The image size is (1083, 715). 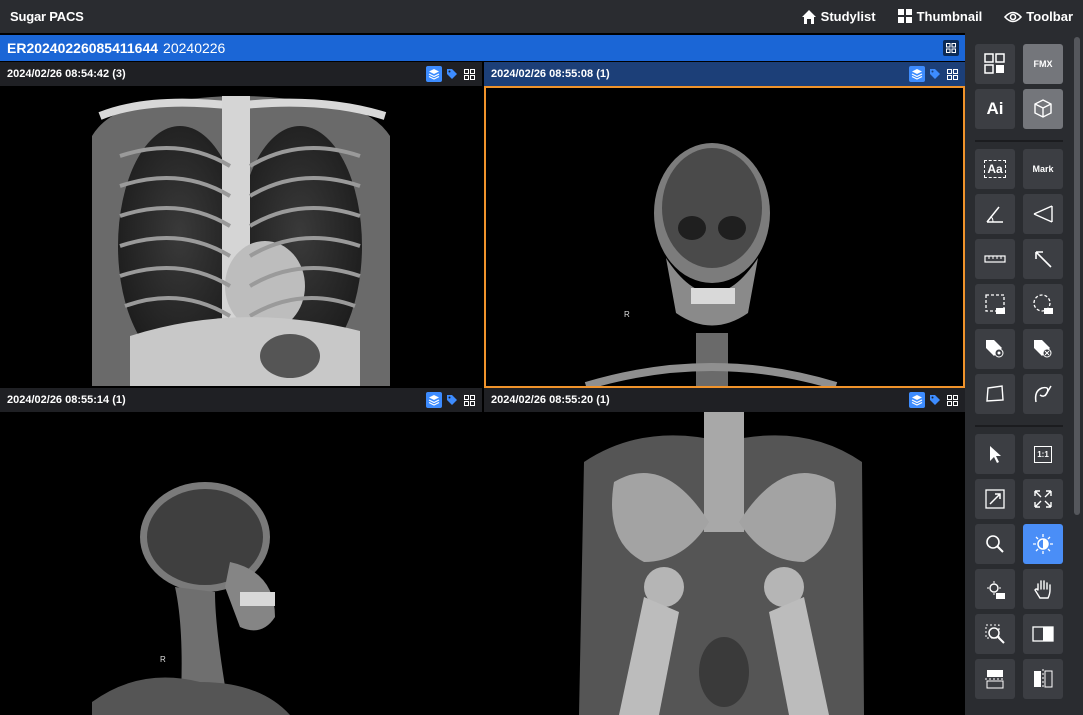 I want to click on hand-icon, so click(x=1042, y=589).